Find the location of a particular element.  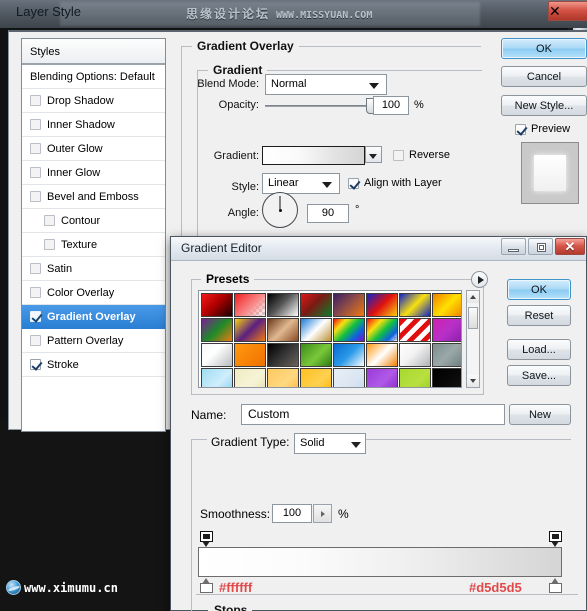

align-with-layer-checkbox is located at coordinates (353, 183).